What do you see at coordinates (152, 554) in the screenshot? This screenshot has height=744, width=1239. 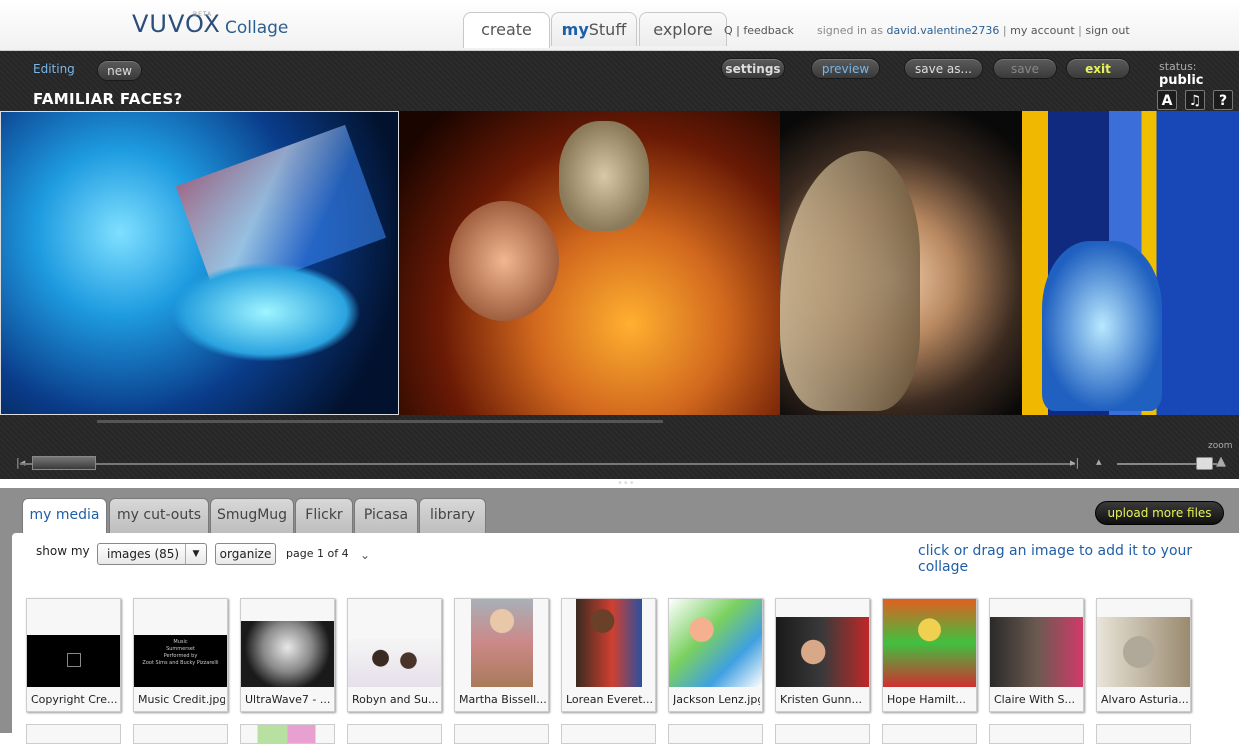 I see `media-filter-select: images (85) ▼` at bounding box center [152, 554].